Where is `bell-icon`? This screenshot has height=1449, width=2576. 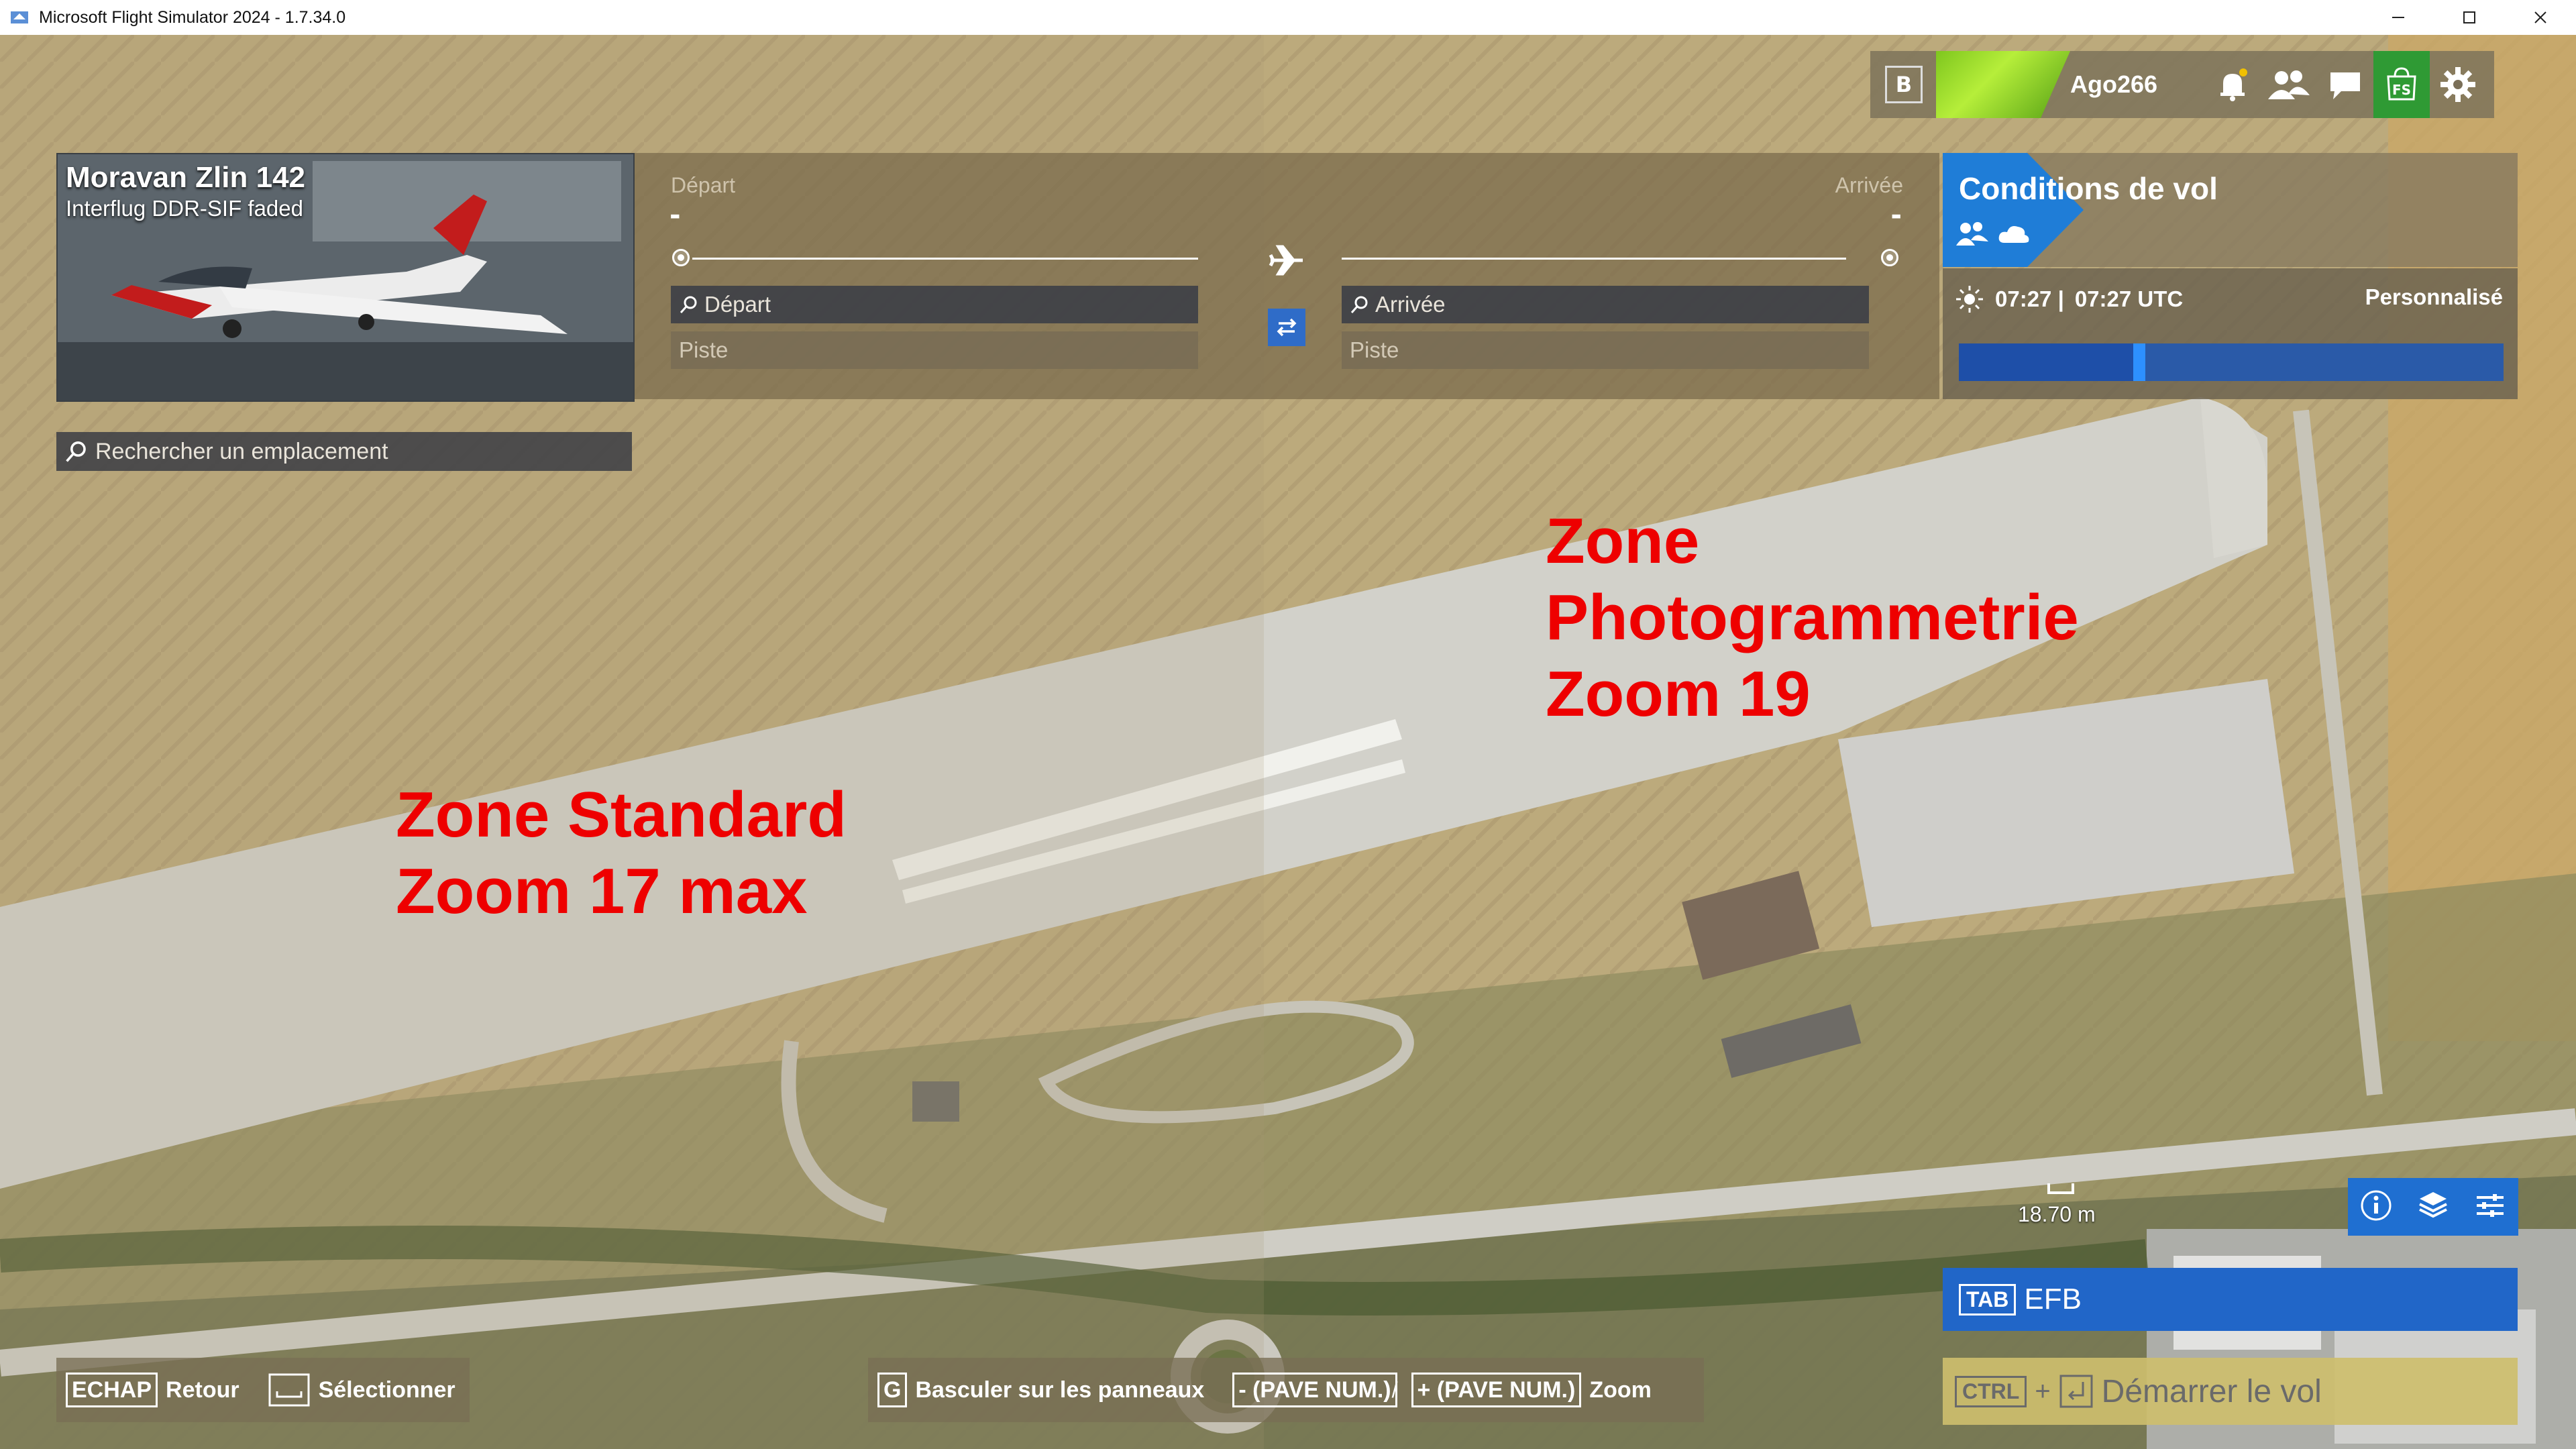
bell-icon is located at coordinates (2233, 84).